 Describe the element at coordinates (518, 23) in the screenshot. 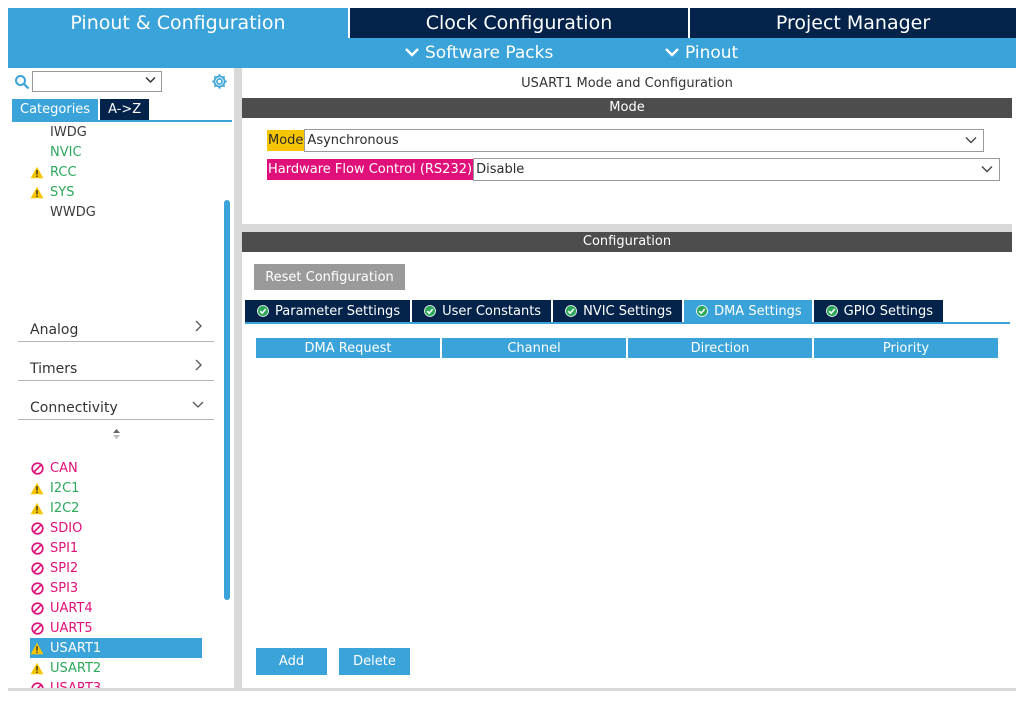

I see `tab-clock-configuration: Clock Configuration` at that location.